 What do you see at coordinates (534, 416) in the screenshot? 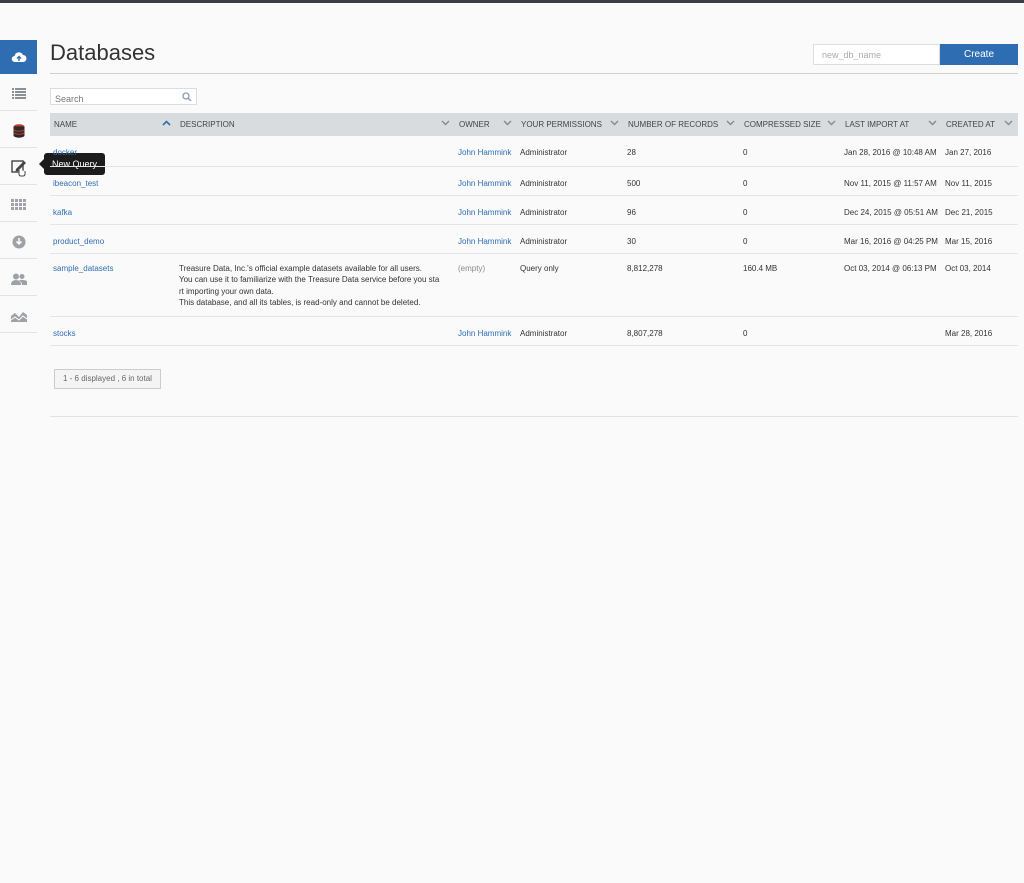
I see `content-divider` at bounding box center [534, 416].